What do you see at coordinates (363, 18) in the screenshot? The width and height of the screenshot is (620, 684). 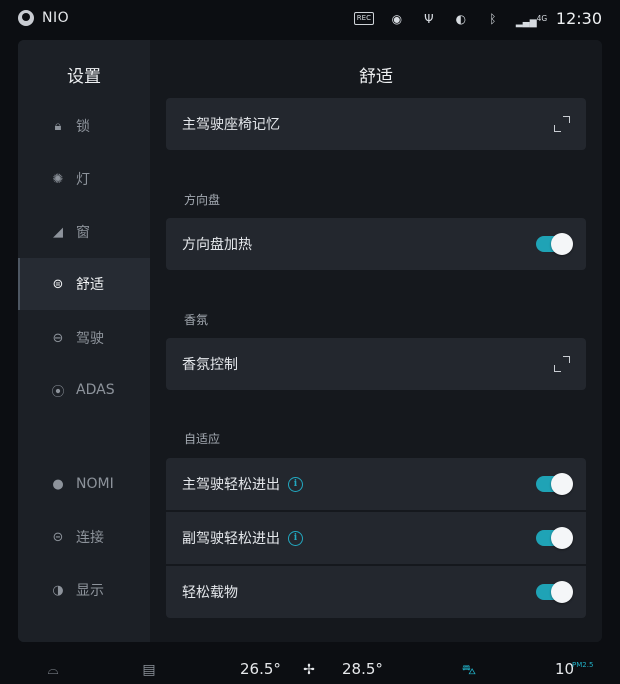 I see `rec-icon: REC` at bounding box center [363, 18].